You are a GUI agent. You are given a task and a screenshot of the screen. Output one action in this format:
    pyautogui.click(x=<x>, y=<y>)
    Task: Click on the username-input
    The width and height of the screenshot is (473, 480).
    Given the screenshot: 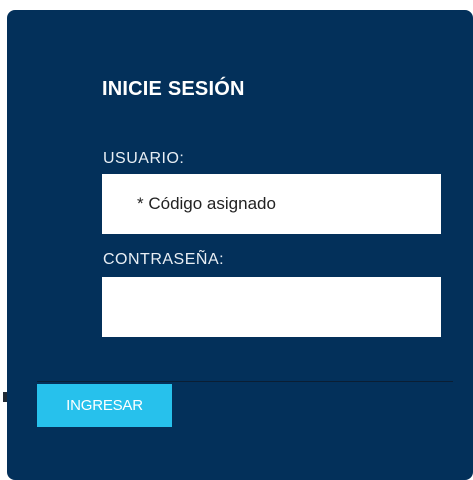 What is the action you would take?
    pyautogui.click(x=271, y=204)
    